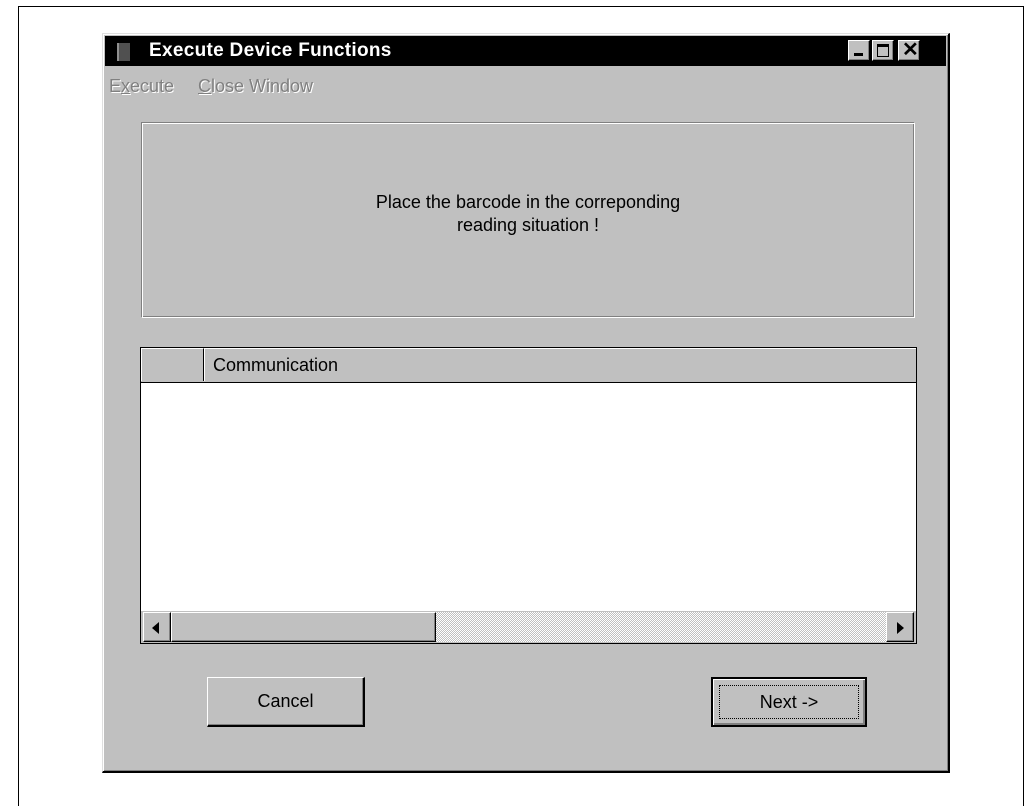 This screenshot has width=1026, height=806. What do you see at coordinates (255, 86) in the screenshot?
I see `menu-close-window: Close Window` at bounding box center [255, 86].